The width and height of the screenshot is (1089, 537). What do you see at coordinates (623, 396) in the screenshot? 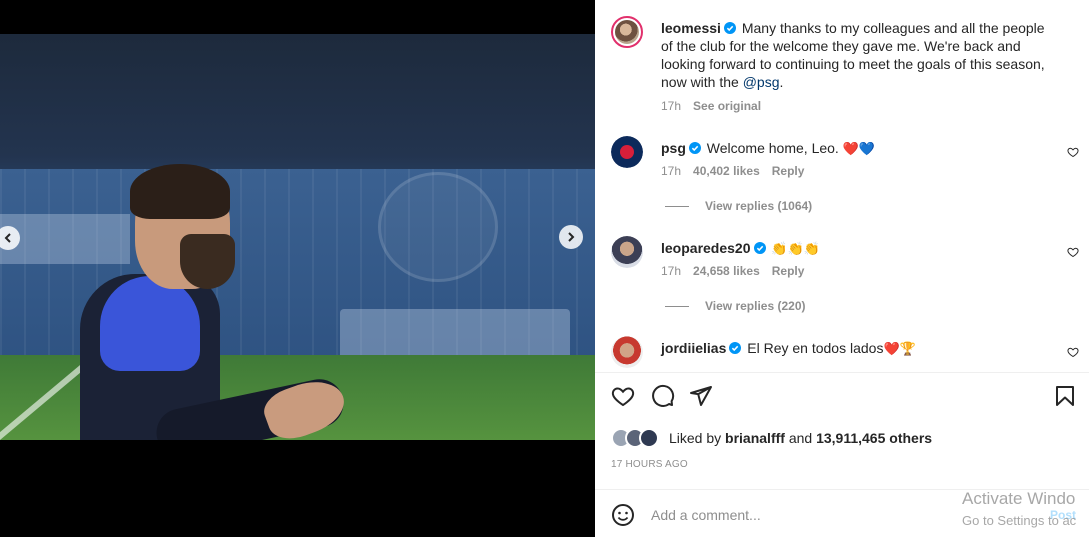
I see `like-heart-icon` at bounding box center [623, 396].